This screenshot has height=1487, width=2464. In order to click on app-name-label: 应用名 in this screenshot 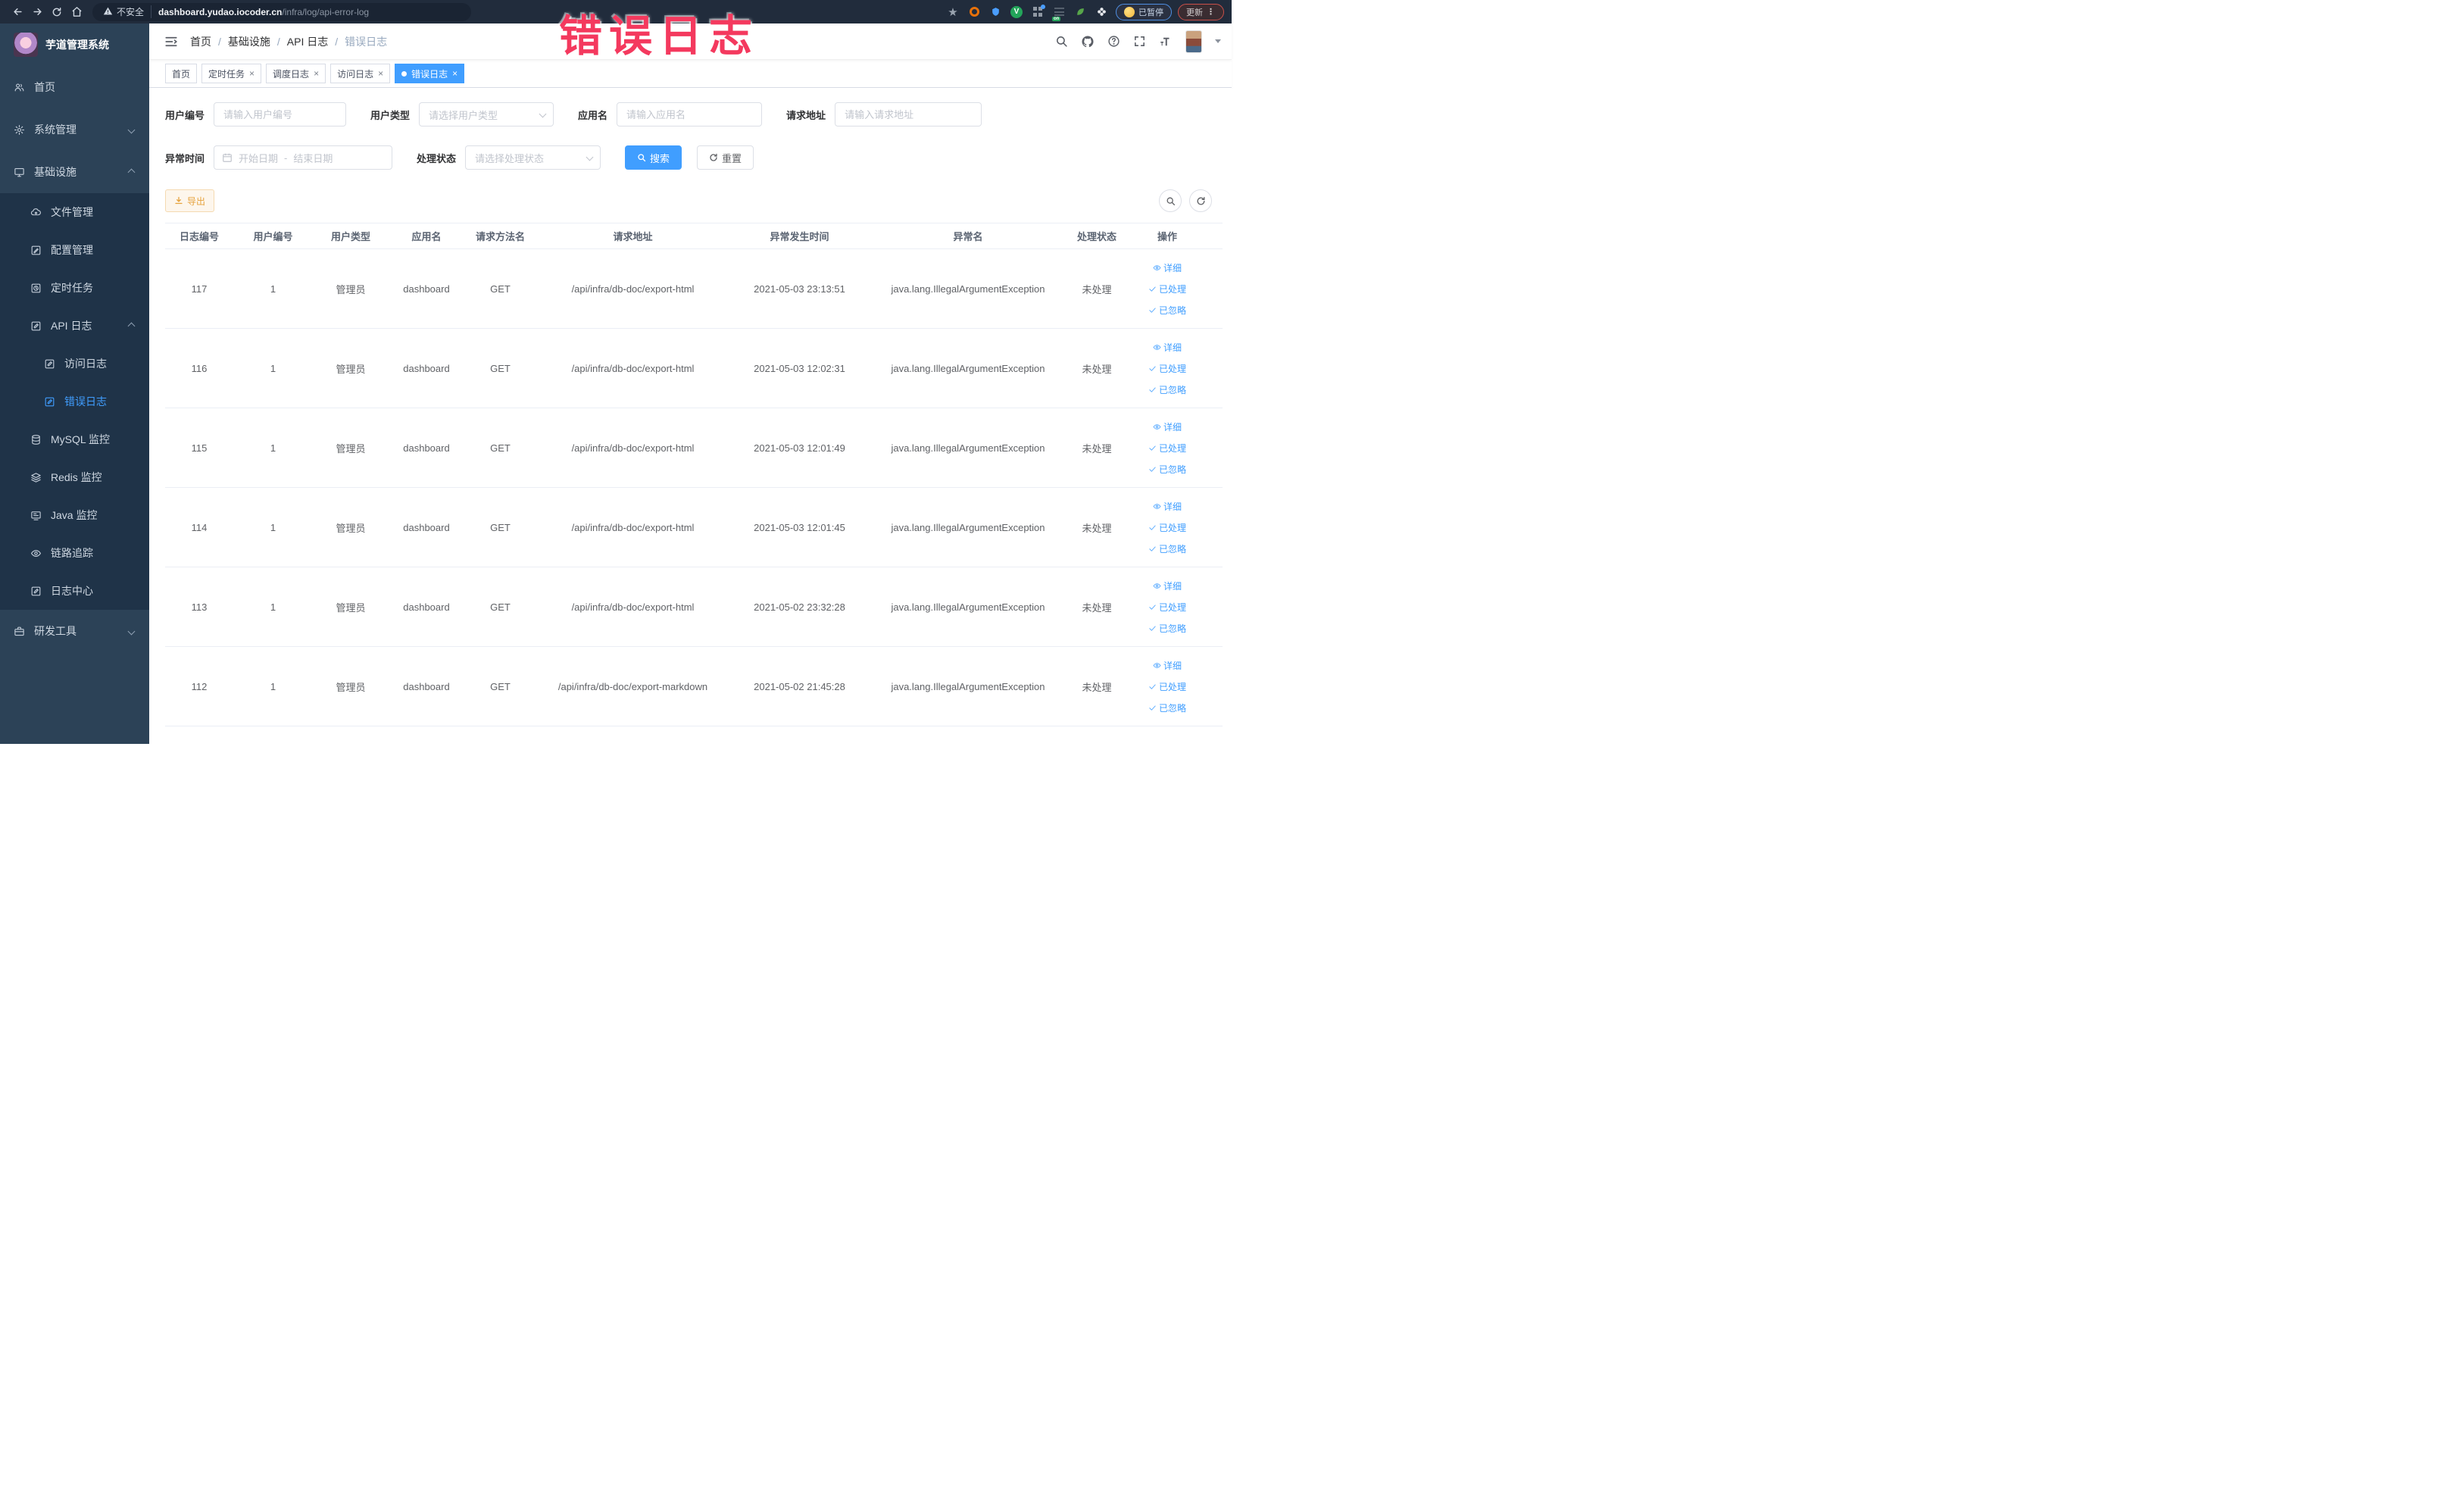, I will do `click(593, 115)`.